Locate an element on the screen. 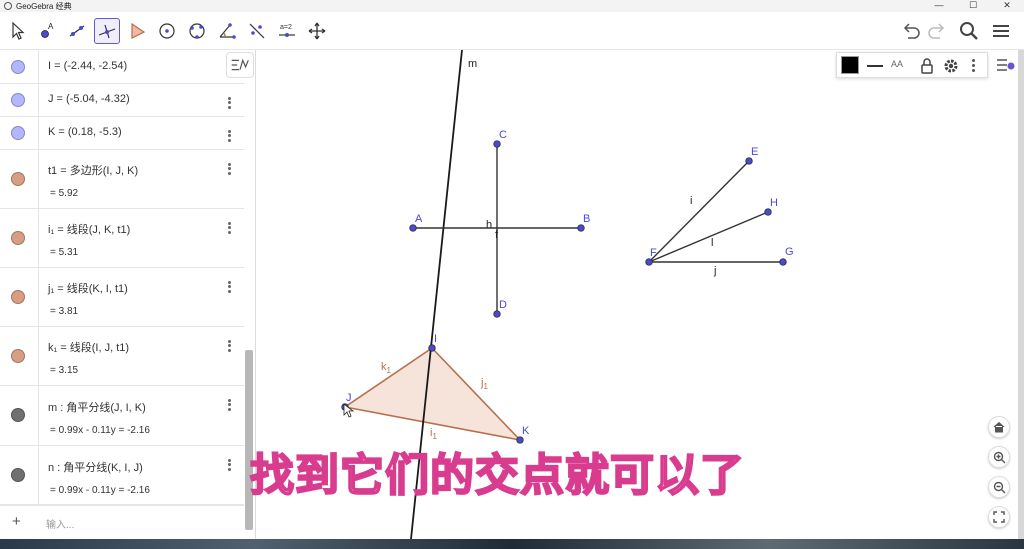 The height and width of the screenshot is (549, 1024). algebra-row-point-I: I = (-2.44, -2.54) is located at coordinates (122, 67).